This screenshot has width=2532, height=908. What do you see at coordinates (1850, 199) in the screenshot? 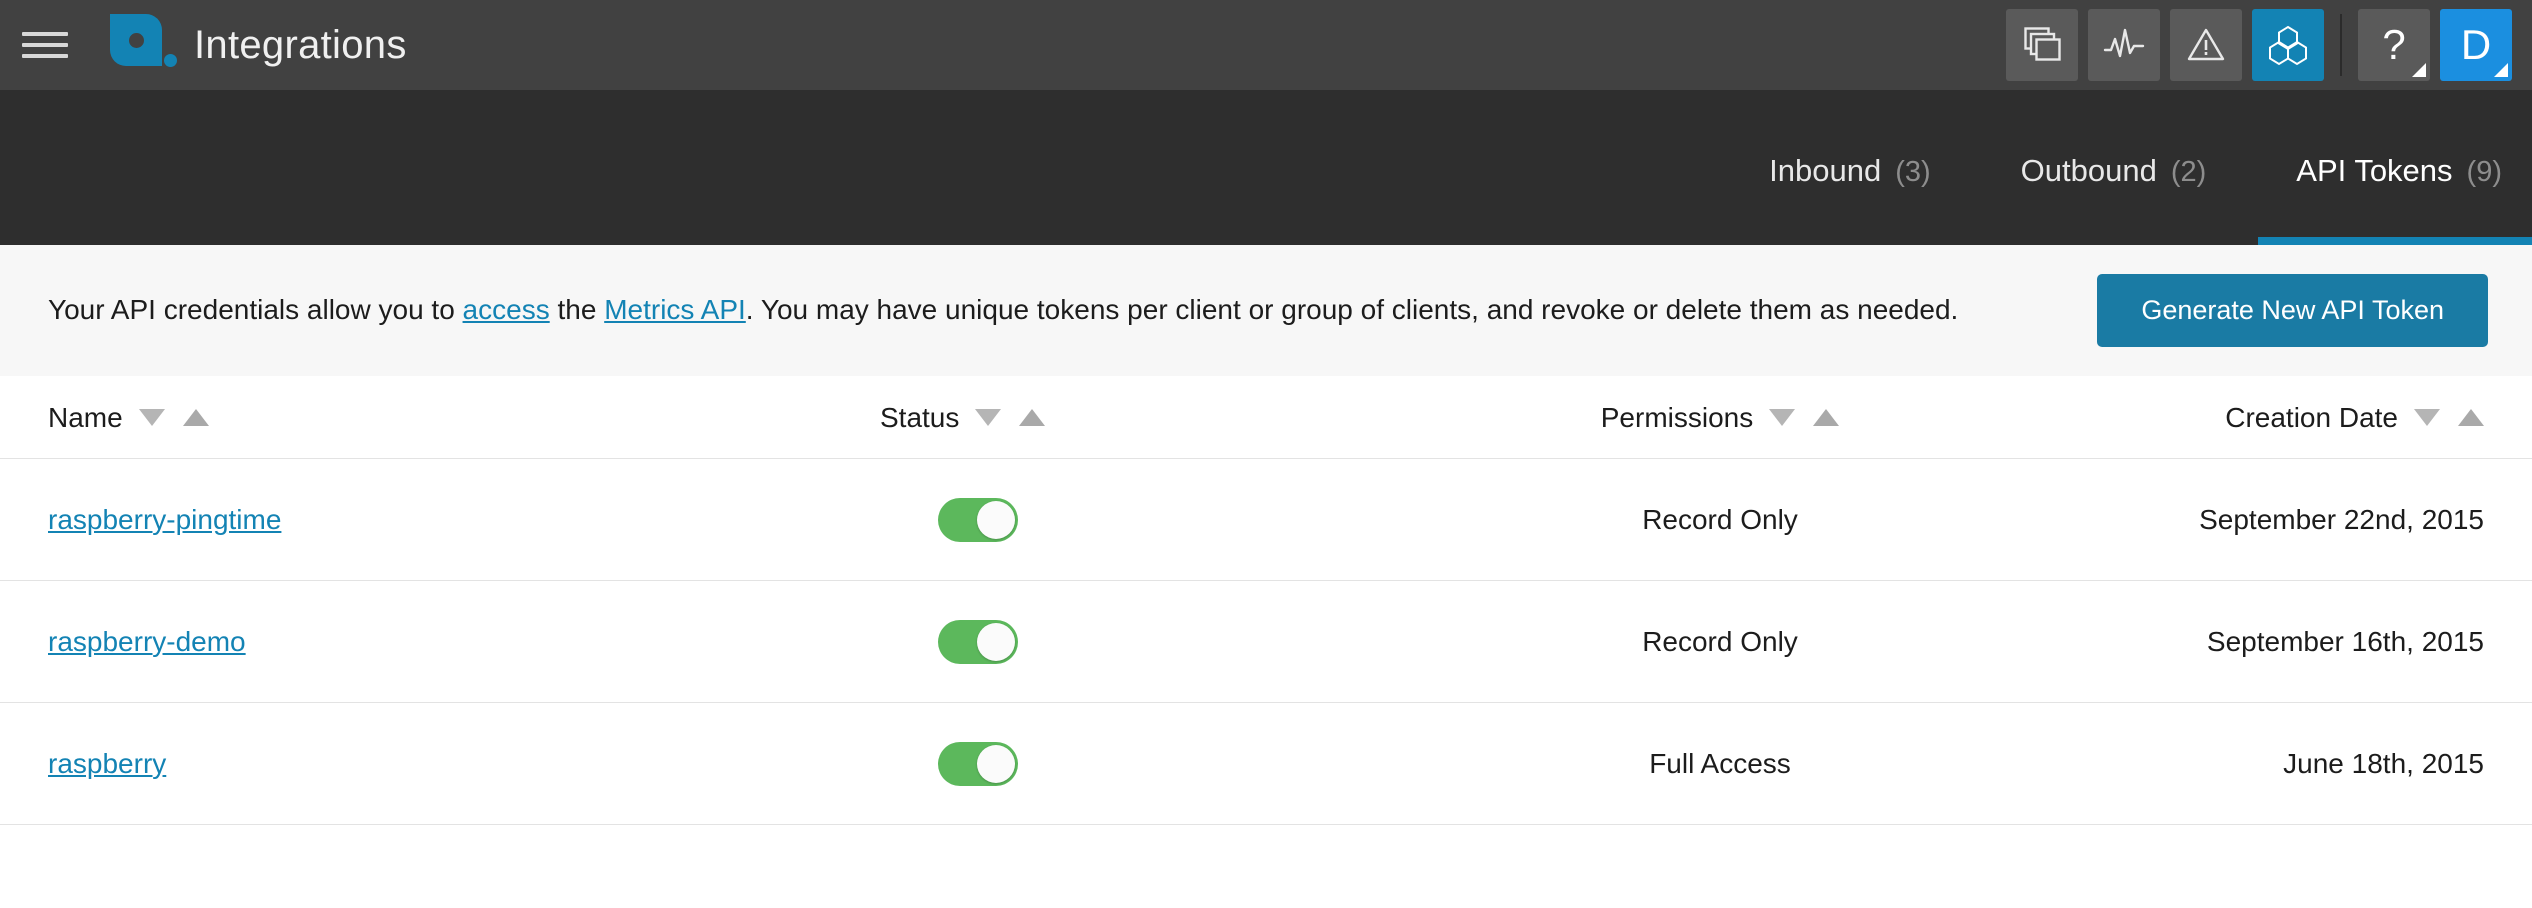
I see `tab-inbound: Inbound (3)` at bounding box center [1850, 199].